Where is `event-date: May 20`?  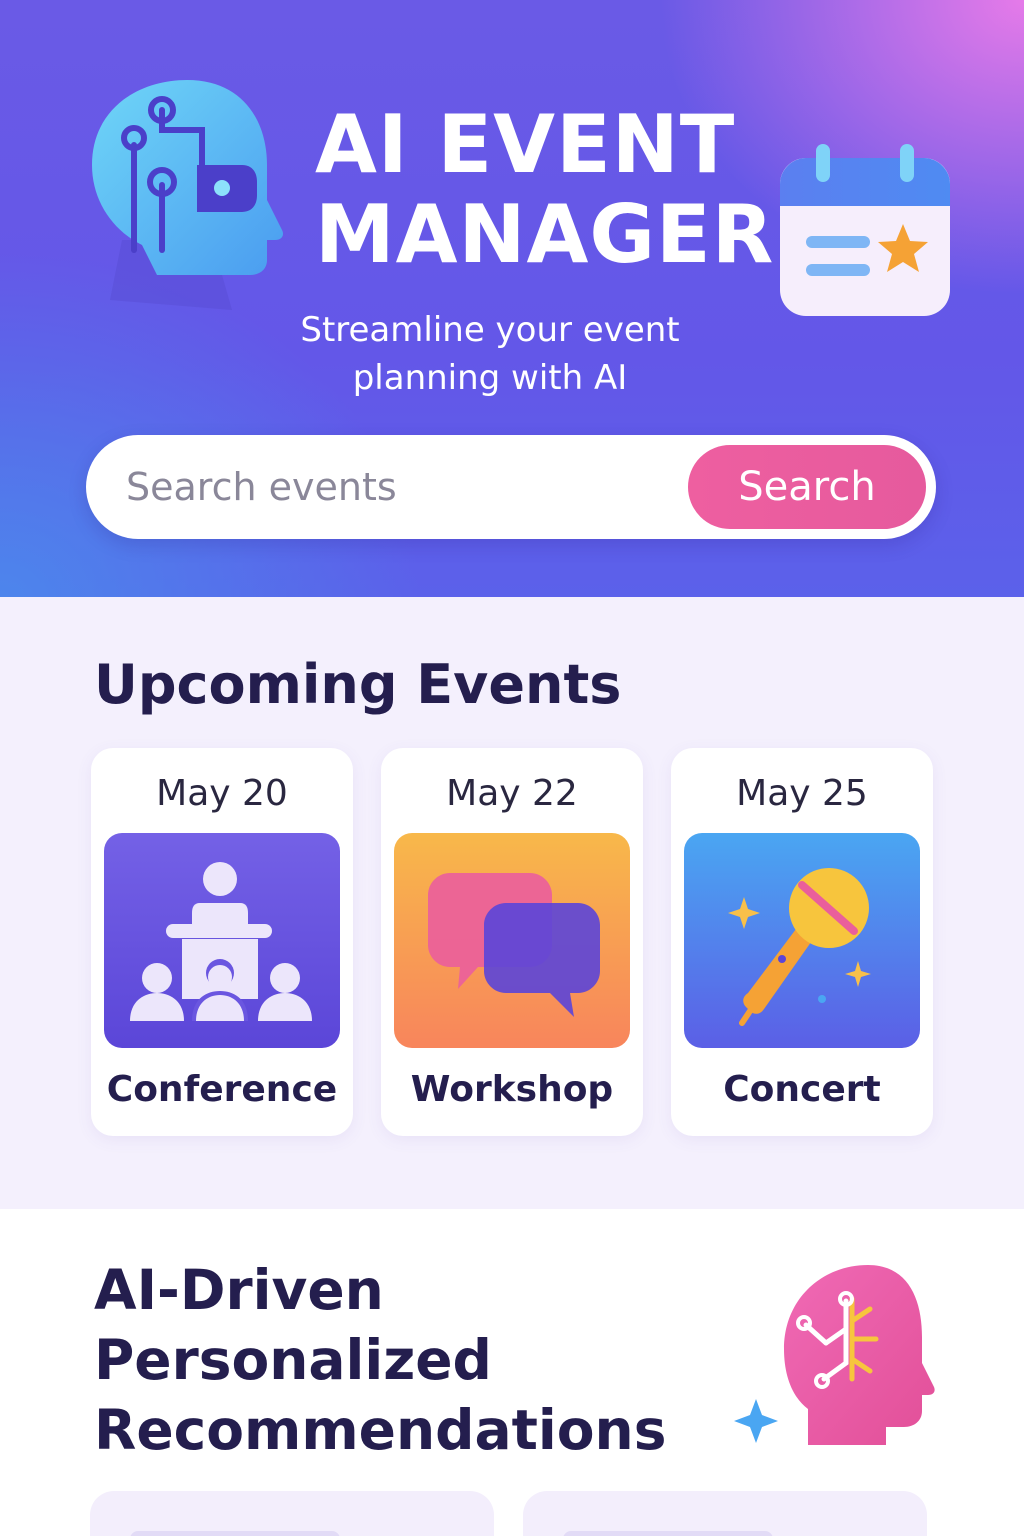
event-date: May 20 is located at coordinates (222, 793).